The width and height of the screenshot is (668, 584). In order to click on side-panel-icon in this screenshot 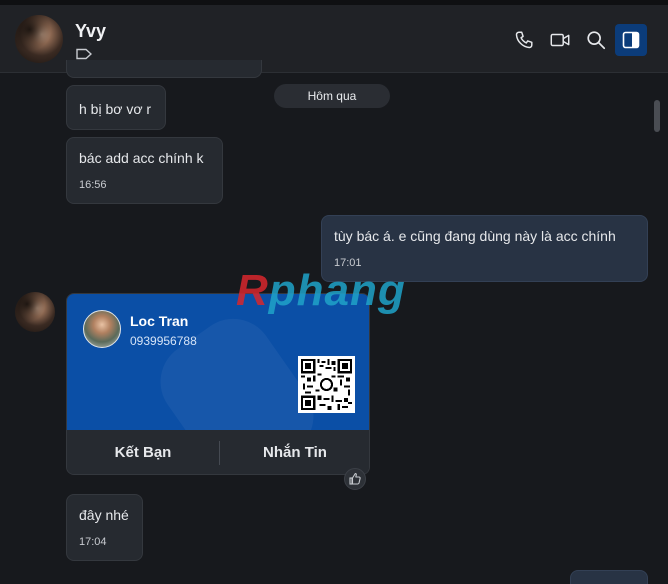, I will do `click(631, 40)`.